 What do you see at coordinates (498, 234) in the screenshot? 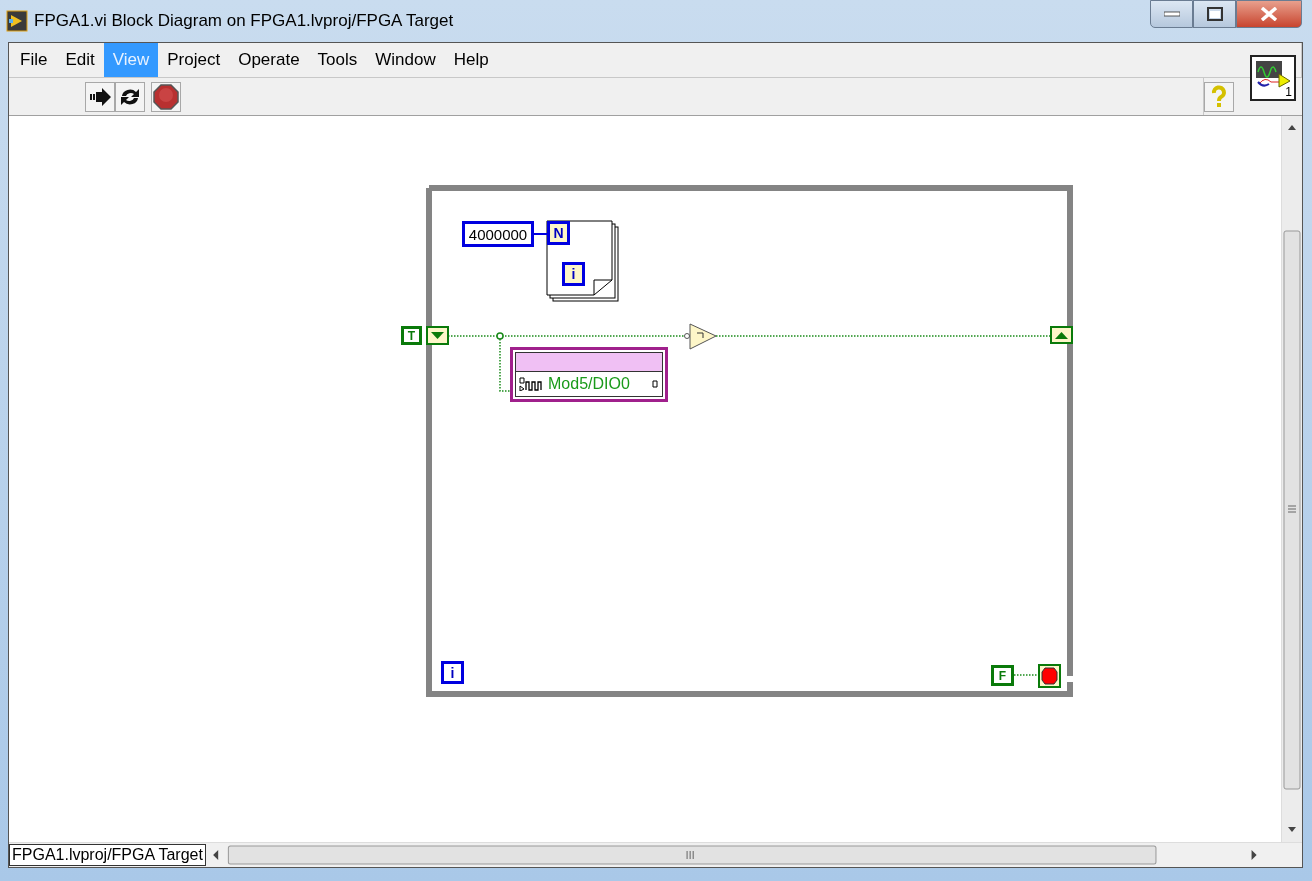
I see `numeric-constant: 4000000` at bounding box center [498, 234].